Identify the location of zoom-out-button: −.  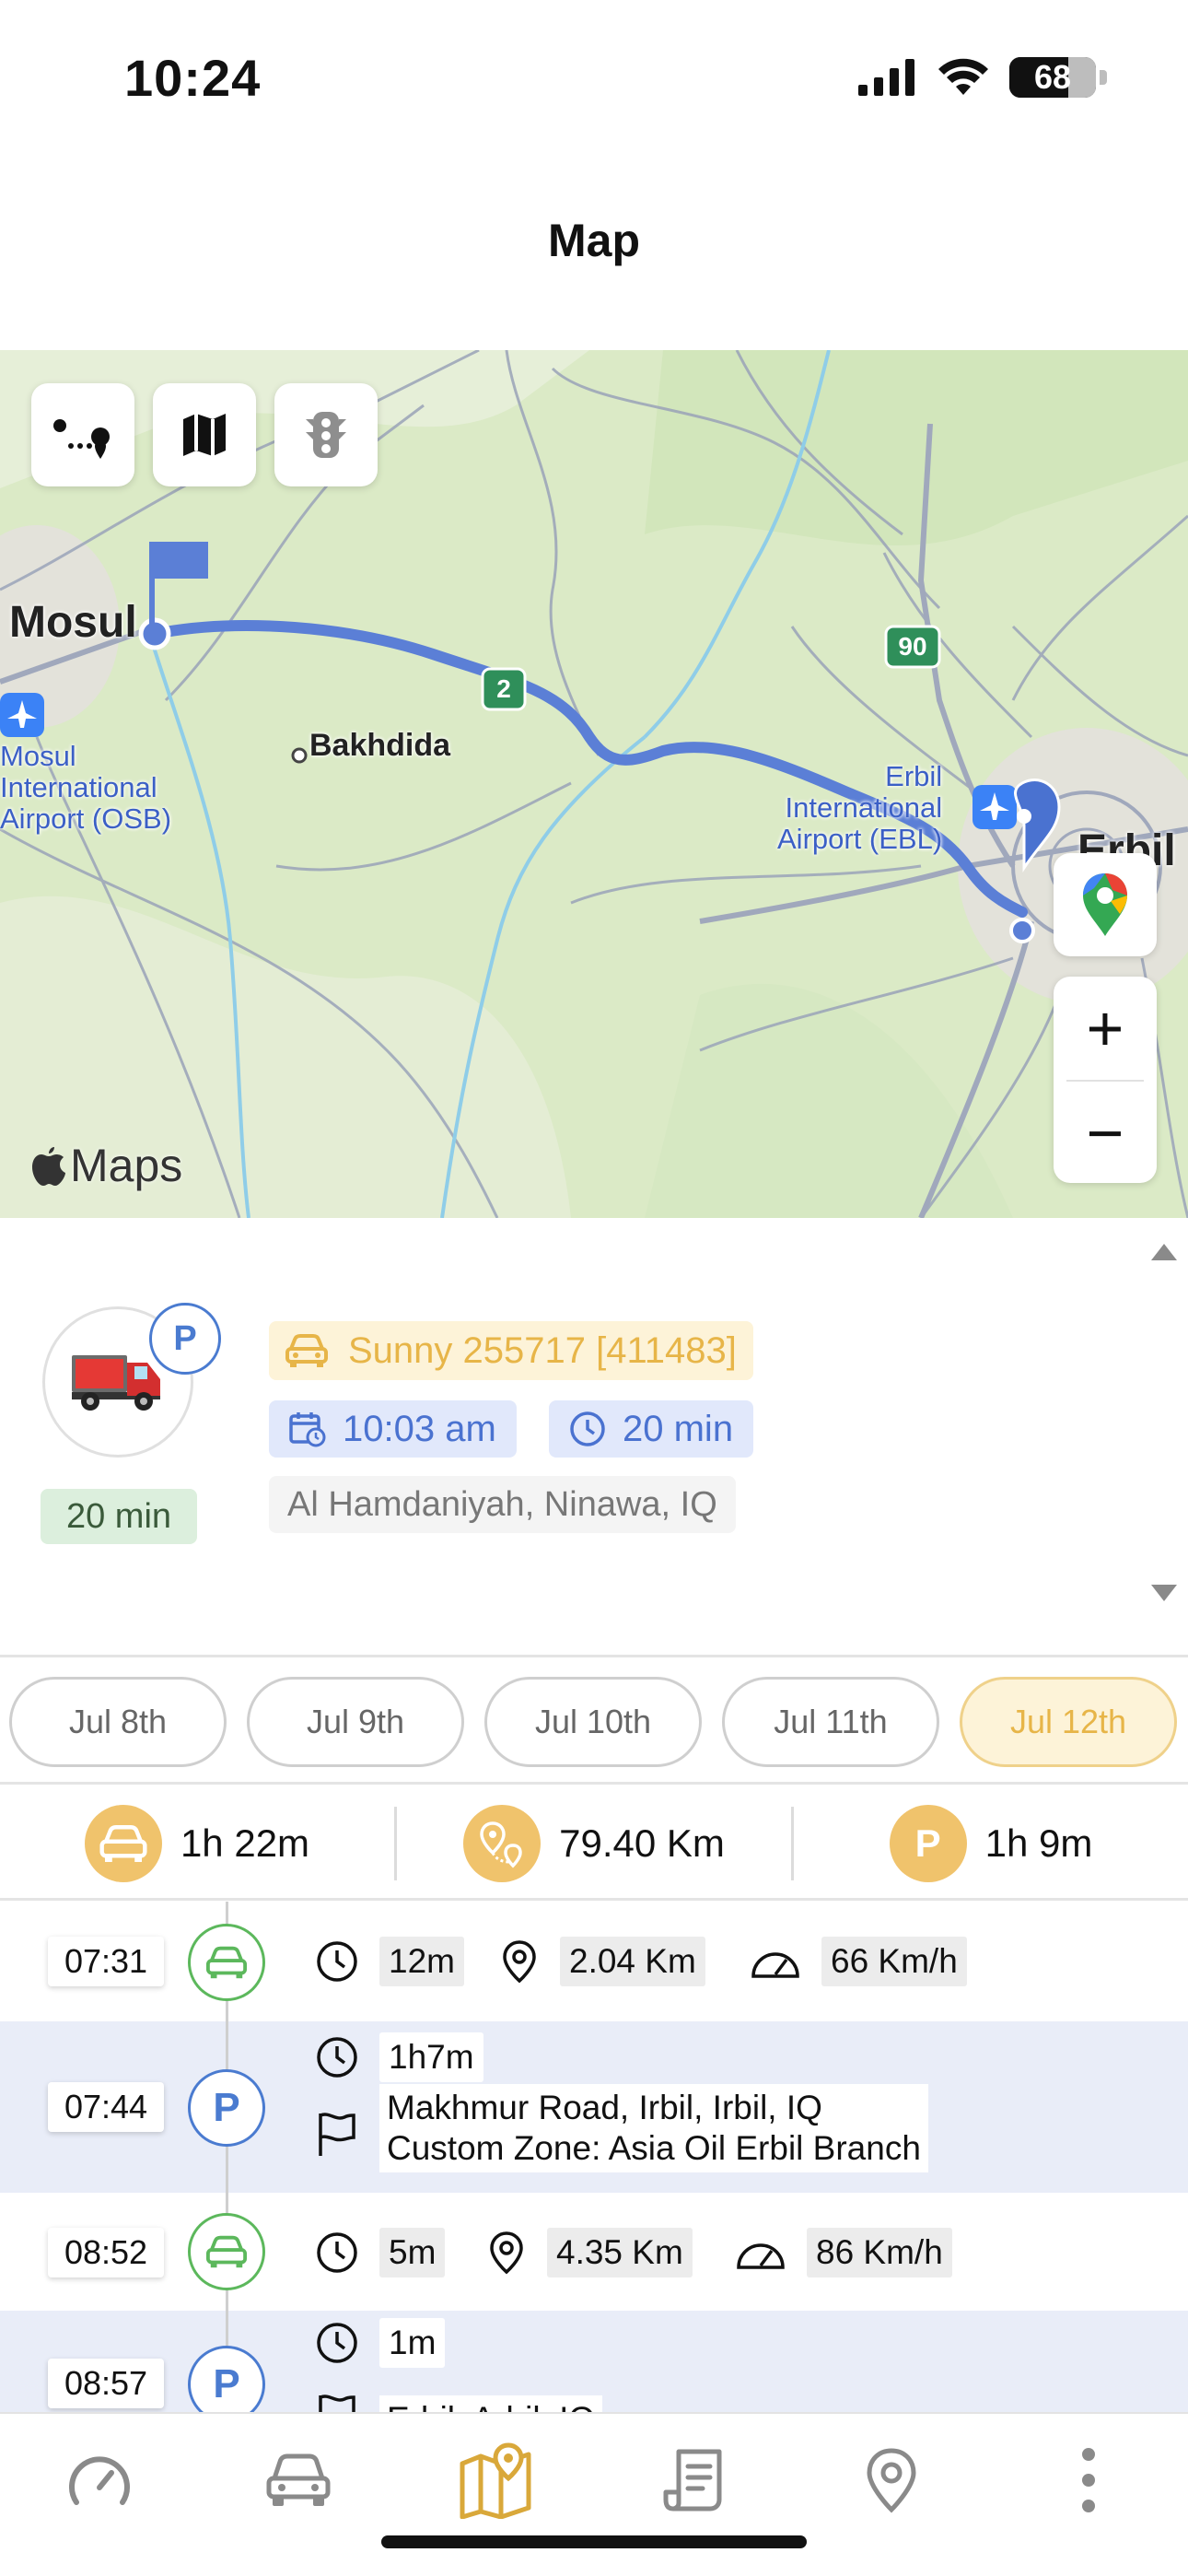
(1105, 1133).